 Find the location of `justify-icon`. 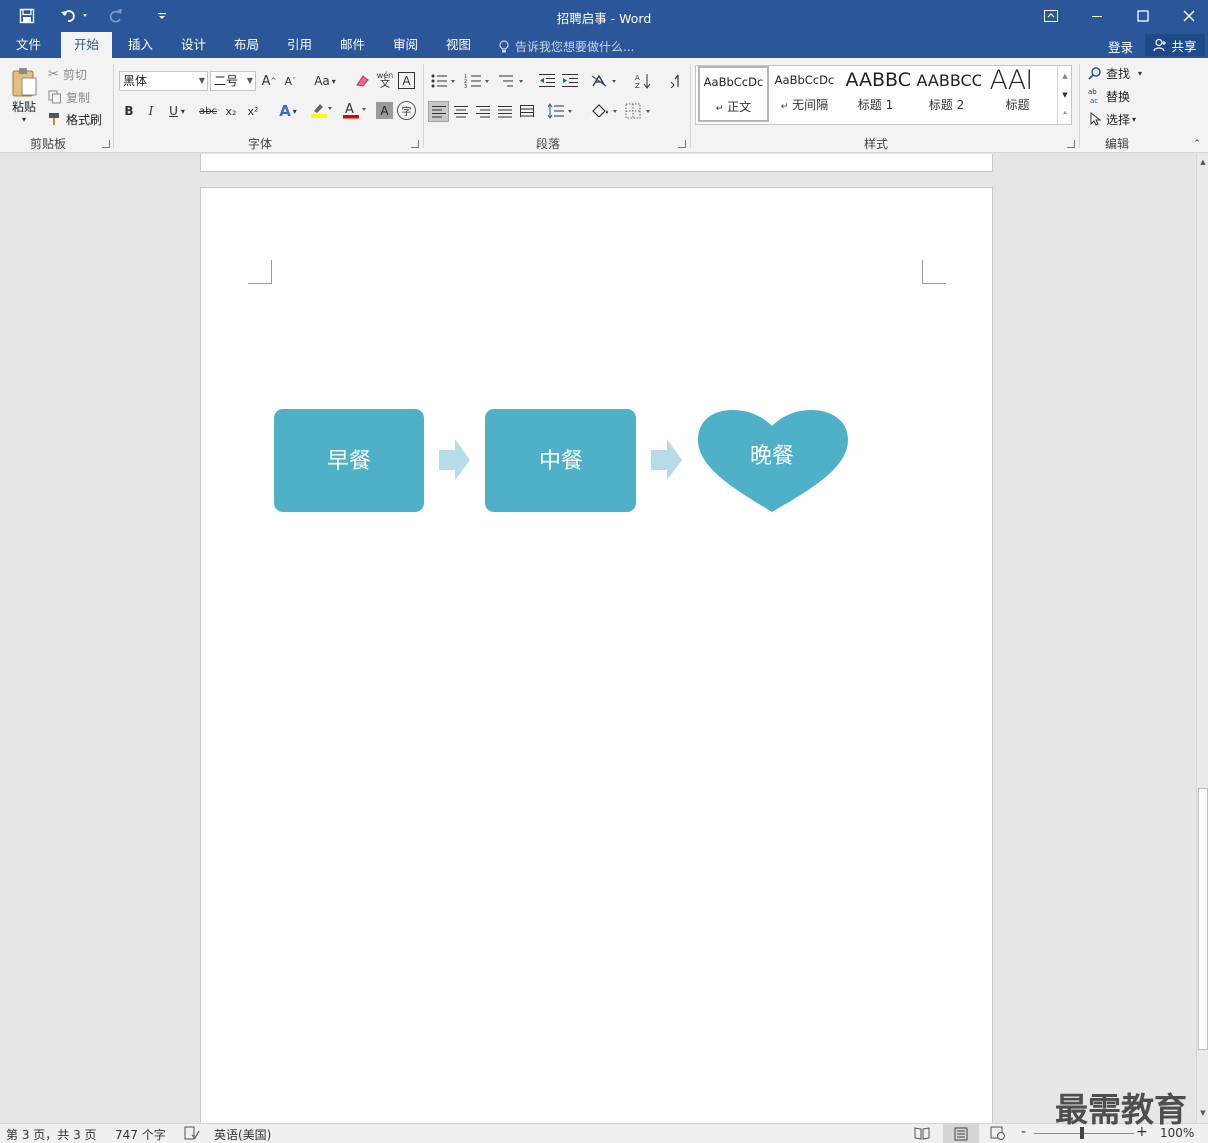

justify-icon is located at coordinates (504, 111).